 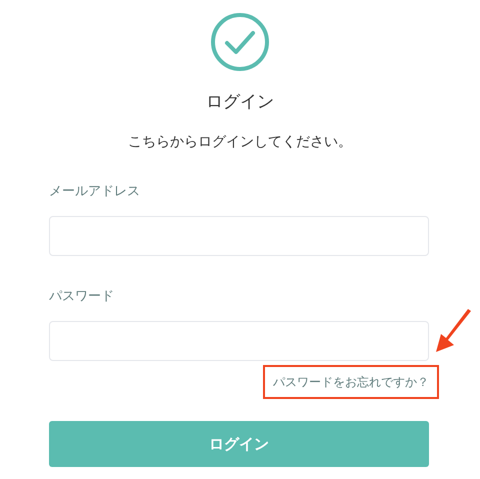 What do you see at coordinates (82, 297) in the screenshot?
I see `field-label: パスワード` at bounding box center [82, 297].